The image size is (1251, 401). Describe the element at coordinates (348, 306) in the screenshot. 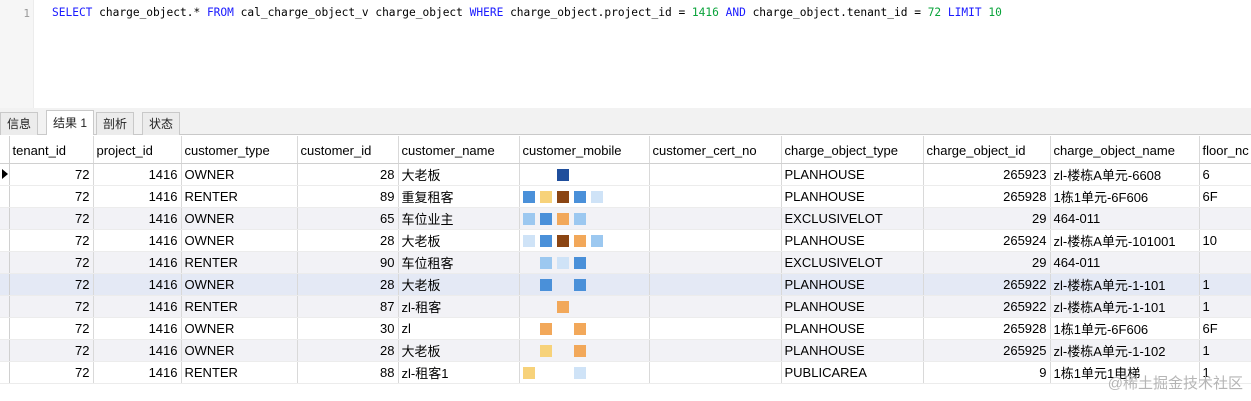

I see `cell-customer-id: 87` at that location.